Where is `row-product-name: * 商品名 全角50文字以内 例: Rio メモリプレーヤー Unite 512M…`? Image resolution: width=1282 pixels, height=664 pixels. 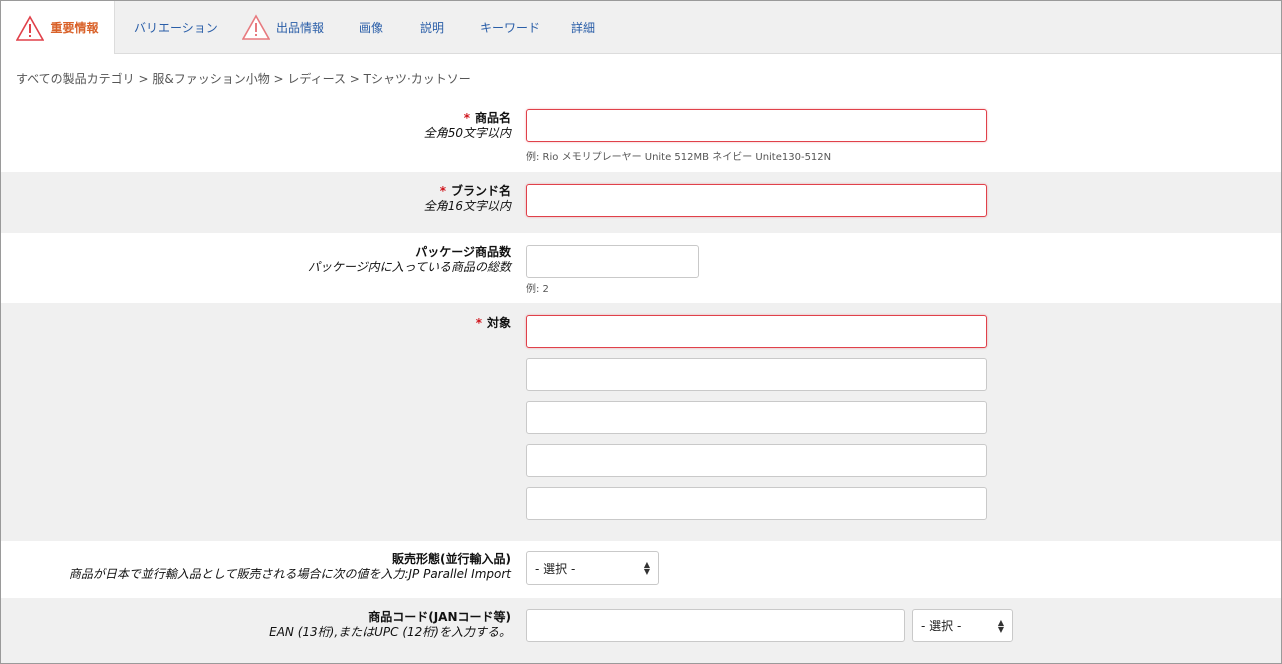 row-product-name: * 商品名 全角50文字以内 例: Rio メモリプレーヤー Unite 512M… is located at coordinates (641, 134).